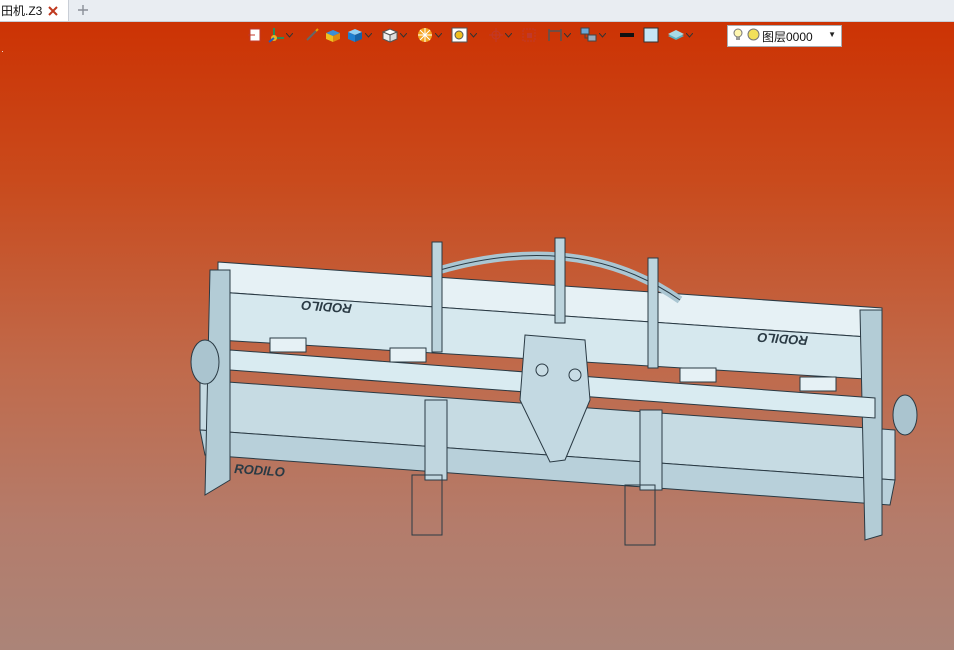 The image size is (954, 650). I want to click on view-toolbar, so click(470, 35).